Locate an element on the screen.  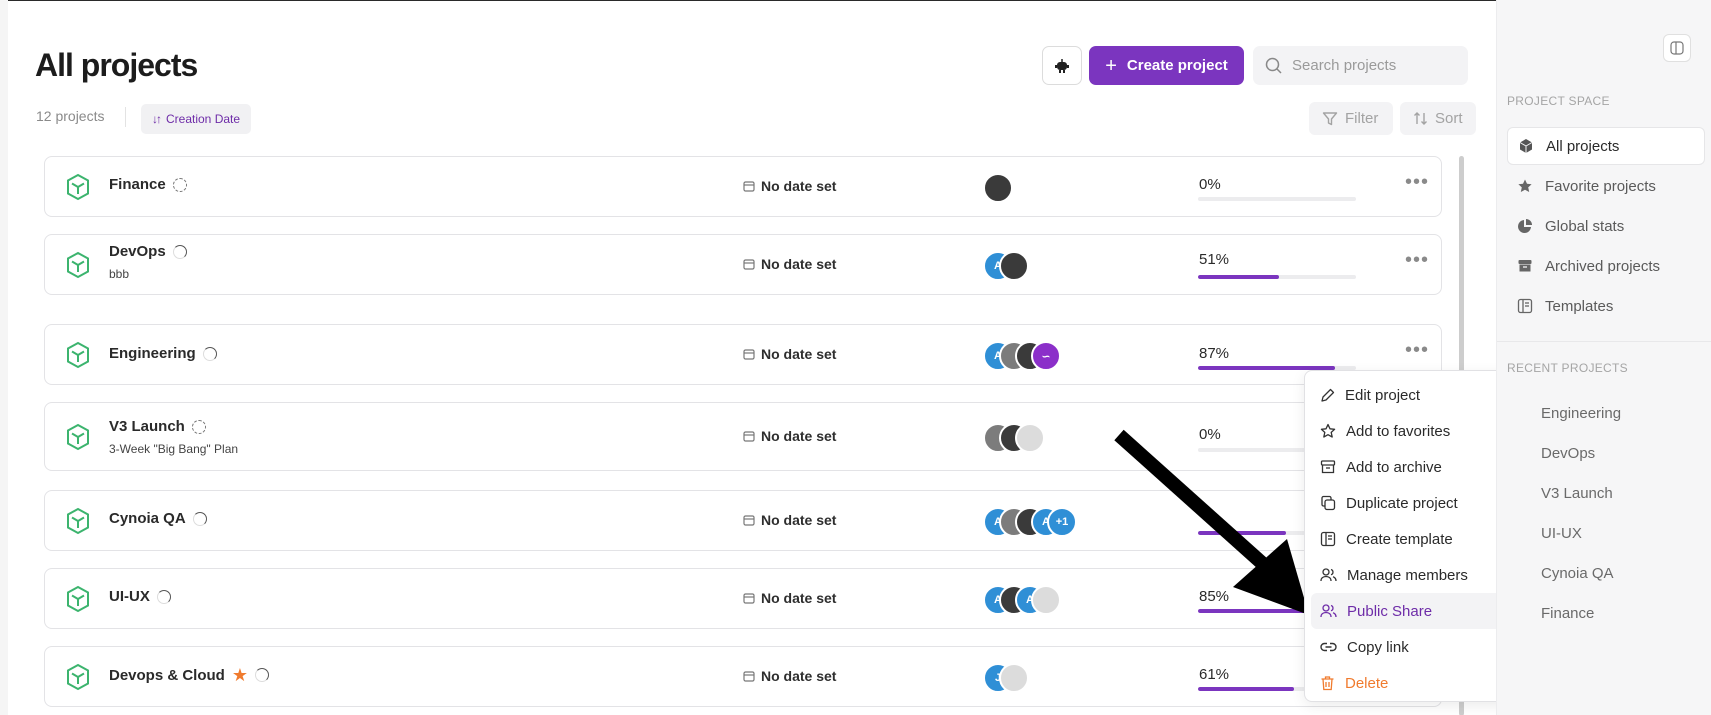
member-avatars: A A +1 is located at coordinates (1030, 522).